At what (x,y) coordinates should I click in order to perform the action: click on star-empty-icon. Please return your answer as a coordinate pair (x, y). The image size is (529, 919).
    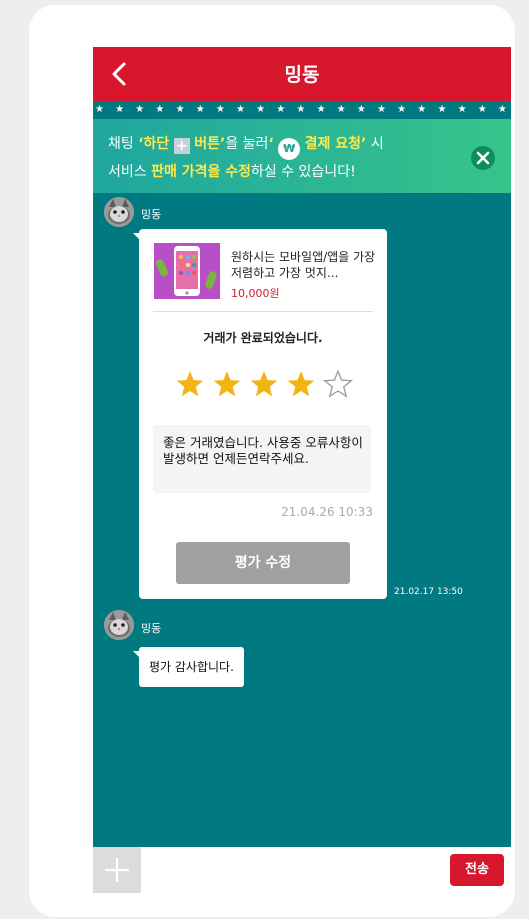
    Looking at the image, I should click on (338, 383).